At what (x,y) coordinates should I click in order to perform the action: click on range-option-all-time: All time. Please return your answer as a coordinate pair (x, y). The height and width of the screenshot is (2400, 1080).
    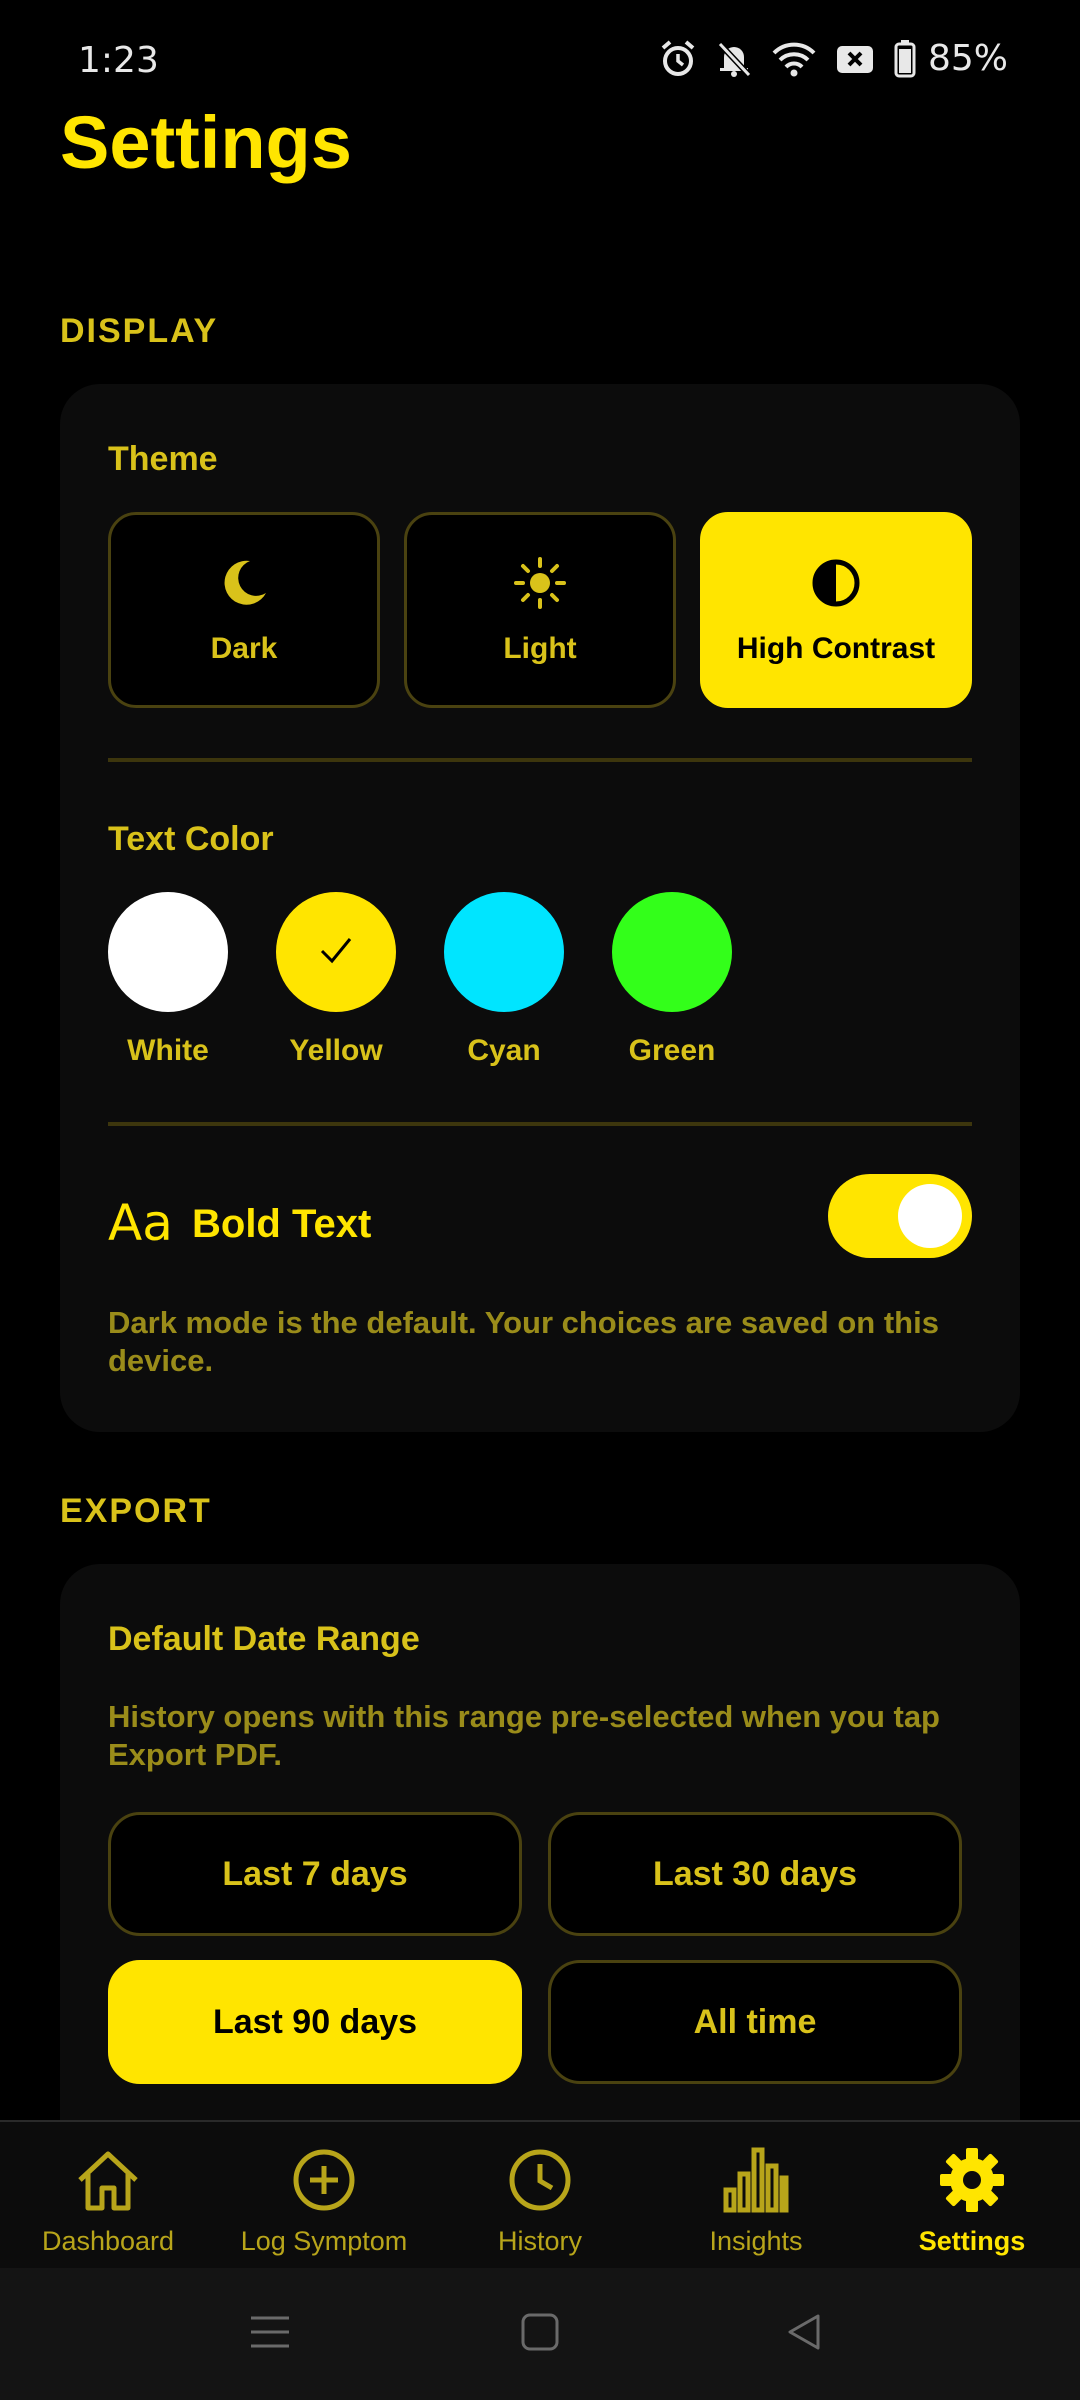
    Looking at the image, I should click on (755, 2022).